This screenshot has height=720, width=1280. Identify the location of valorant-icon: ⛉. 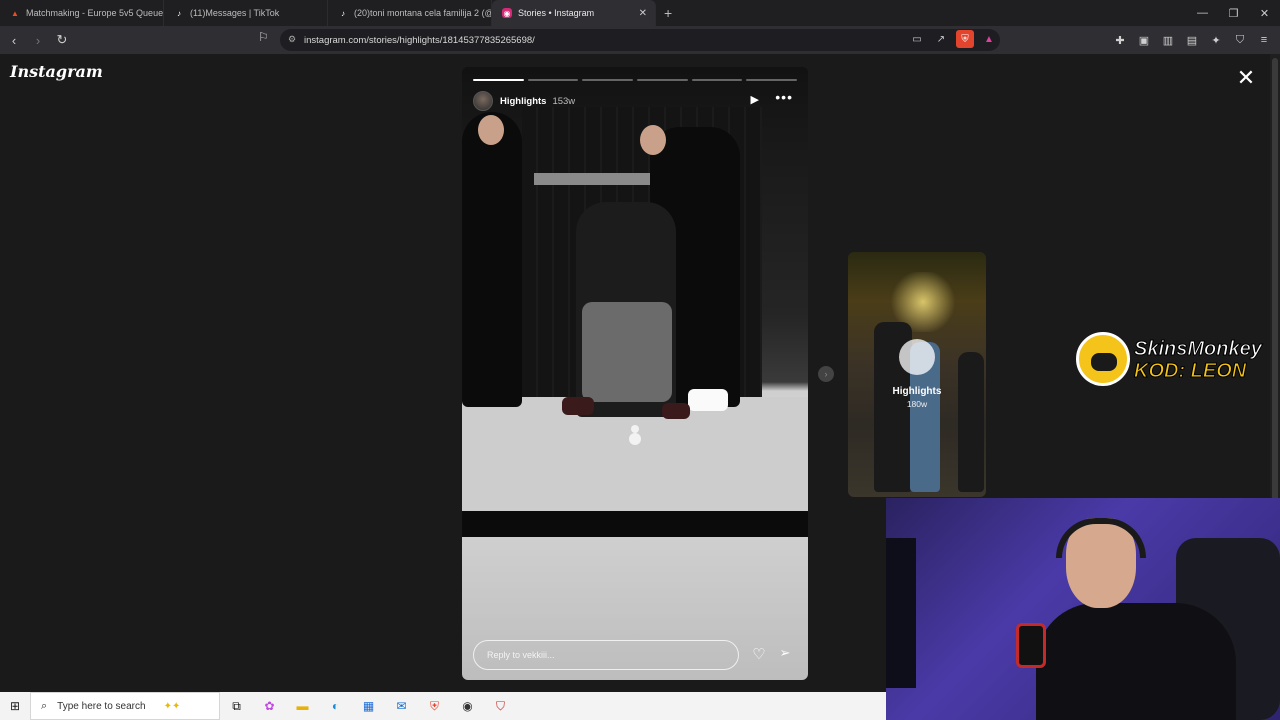
(500, 706).